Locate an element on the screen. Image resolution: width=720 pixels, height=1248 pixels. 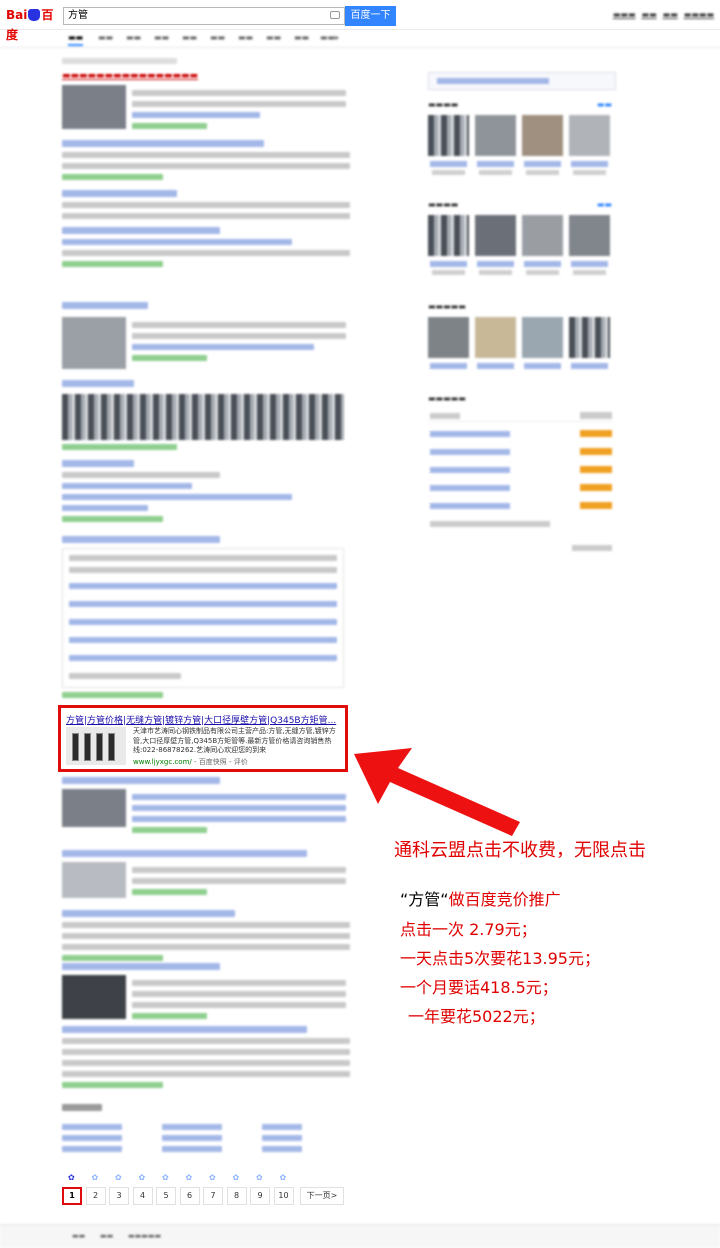
sidebar-related-images: ▬▬▬▬ ▬▬ is located at coordinates (522, 145).